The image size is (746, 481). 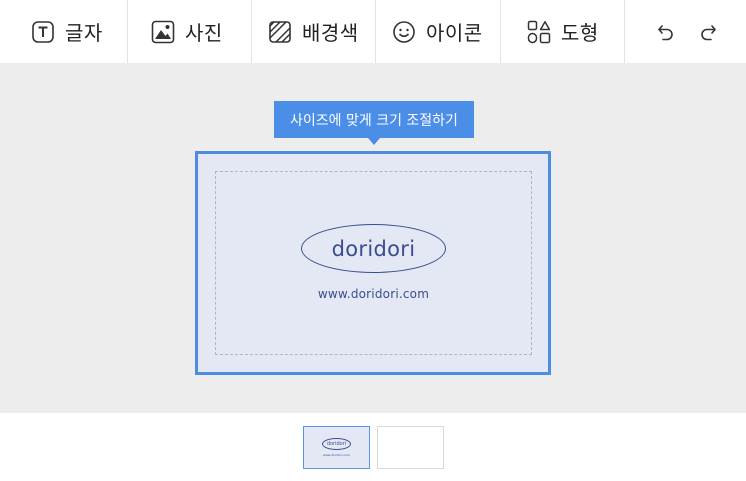 I want to click on shapes-icon, so click(x=539, y=32).